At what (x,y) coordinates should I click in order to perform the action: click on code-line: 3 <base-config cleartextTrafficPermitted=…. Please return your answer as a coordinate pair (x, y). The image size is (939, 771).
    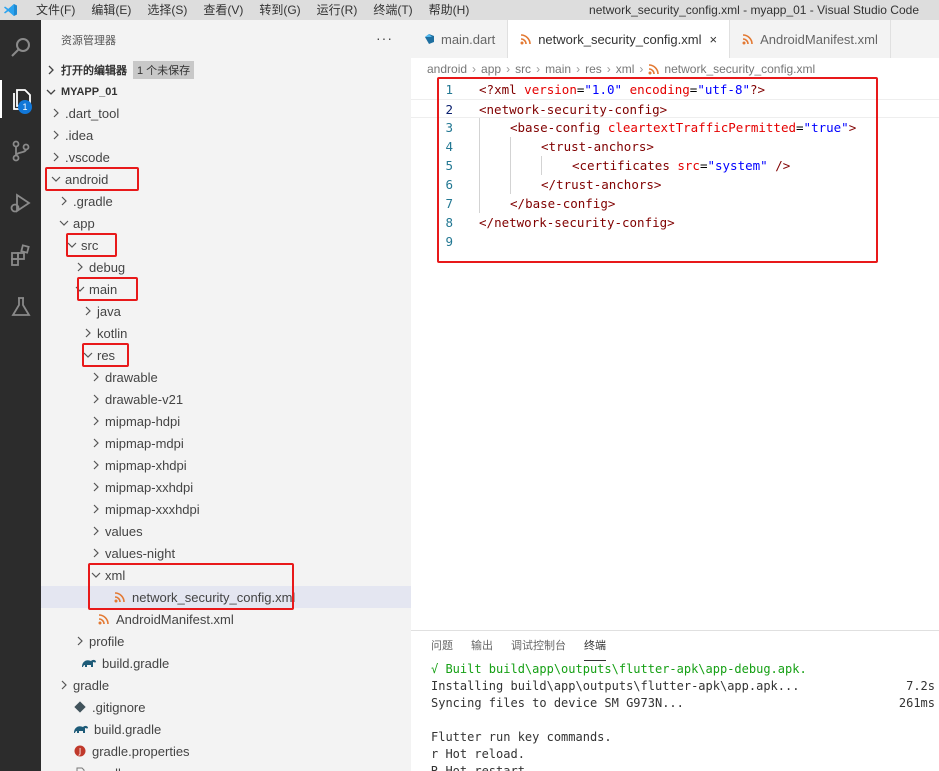
    Looking at the image, I should click on (675, 127).